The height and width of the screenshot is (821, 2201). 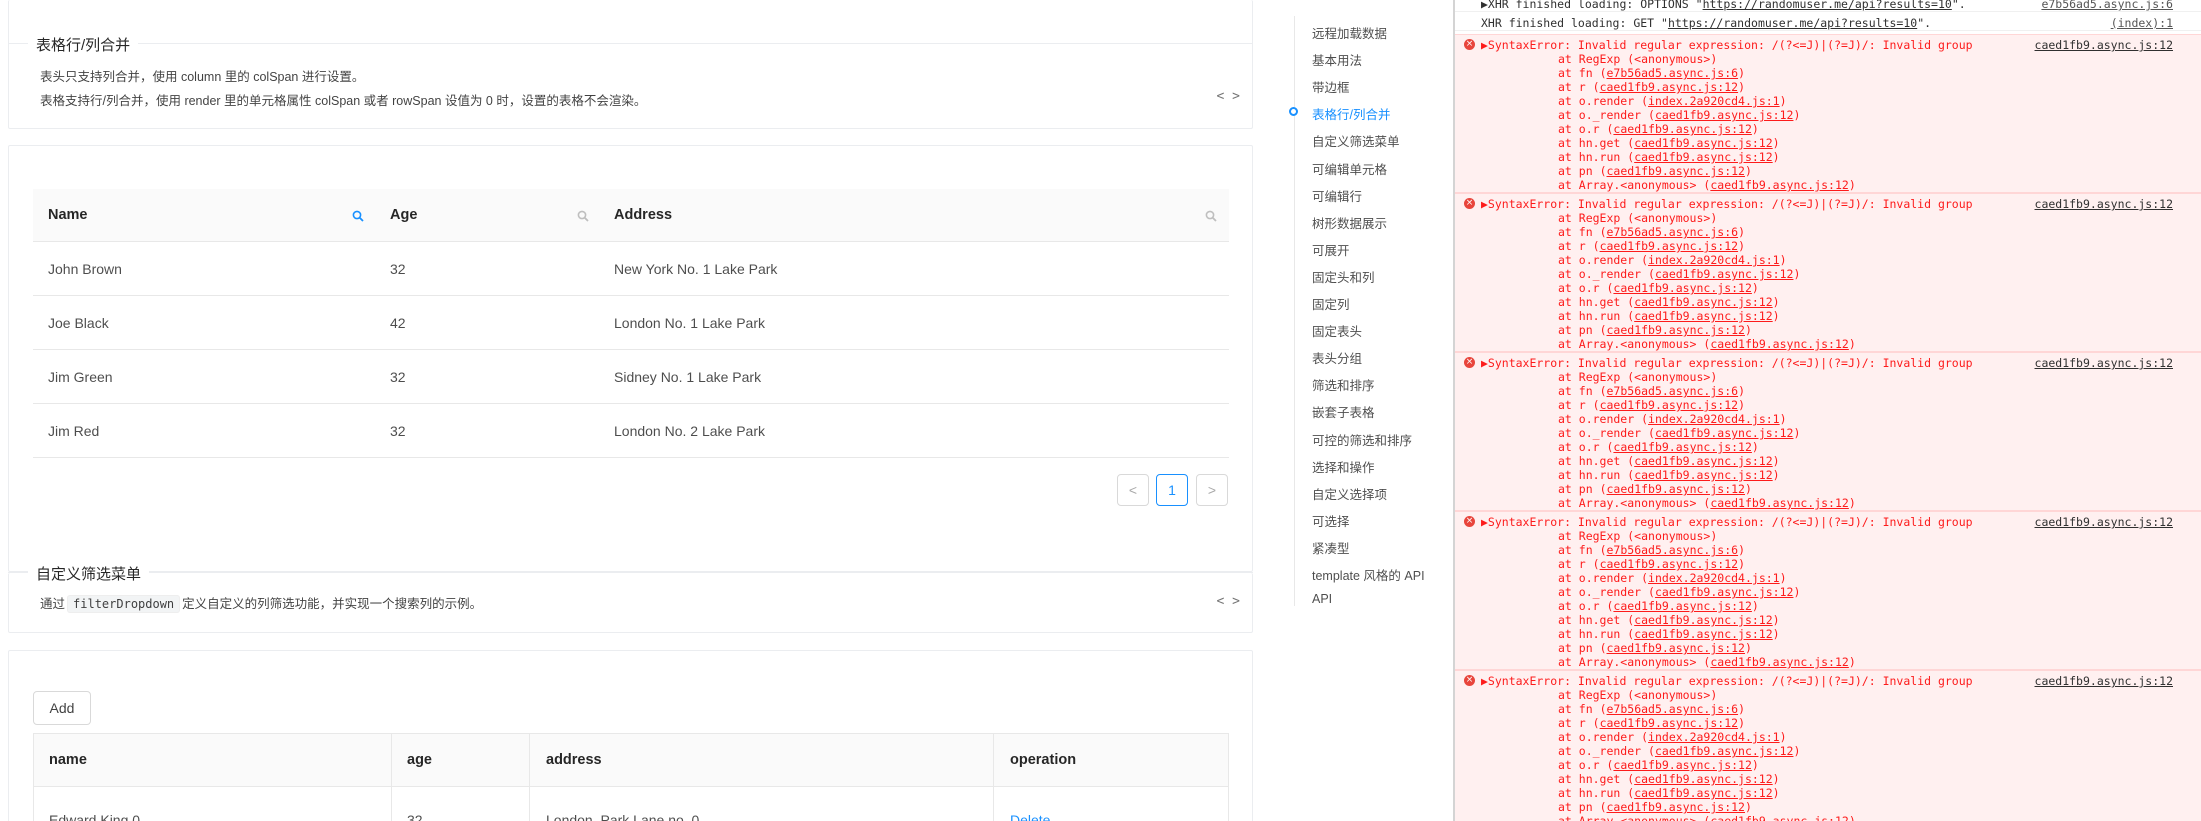 What do you see at coordinates (1337, 59) in the screenshot?
I see `anchor-nav-item: 基本用法` at bounding box center [1337, 59].